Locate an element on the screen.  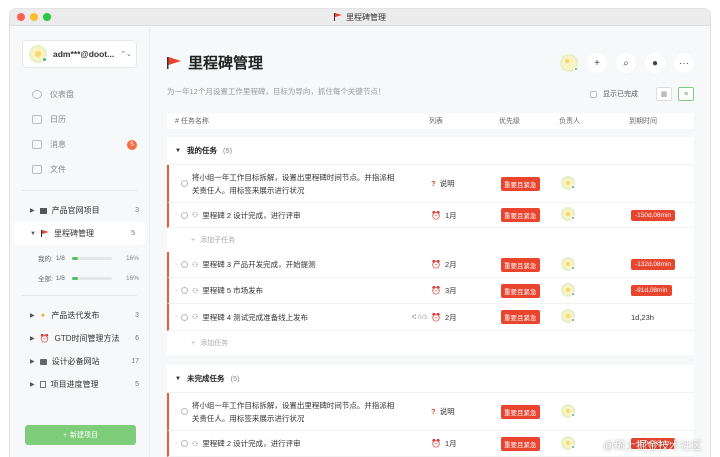
chat-icon: ● is located at coordinates (655, 63).